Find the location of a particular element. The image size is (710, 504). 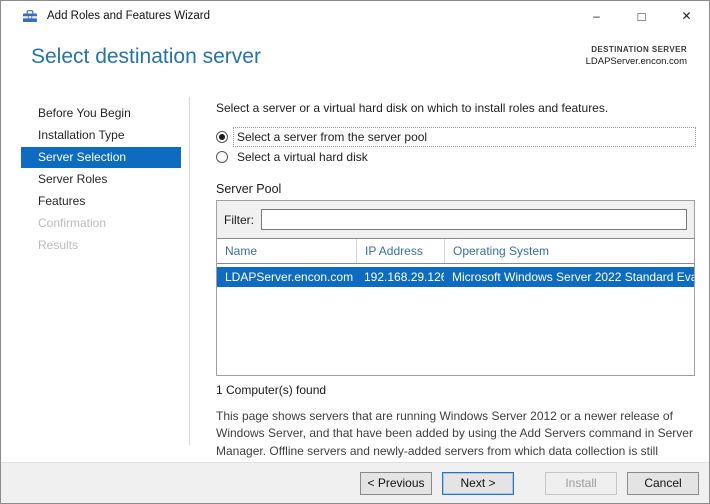

radio-label-server-pool: Select a server from the server pool is located at coordinates (464, 137).